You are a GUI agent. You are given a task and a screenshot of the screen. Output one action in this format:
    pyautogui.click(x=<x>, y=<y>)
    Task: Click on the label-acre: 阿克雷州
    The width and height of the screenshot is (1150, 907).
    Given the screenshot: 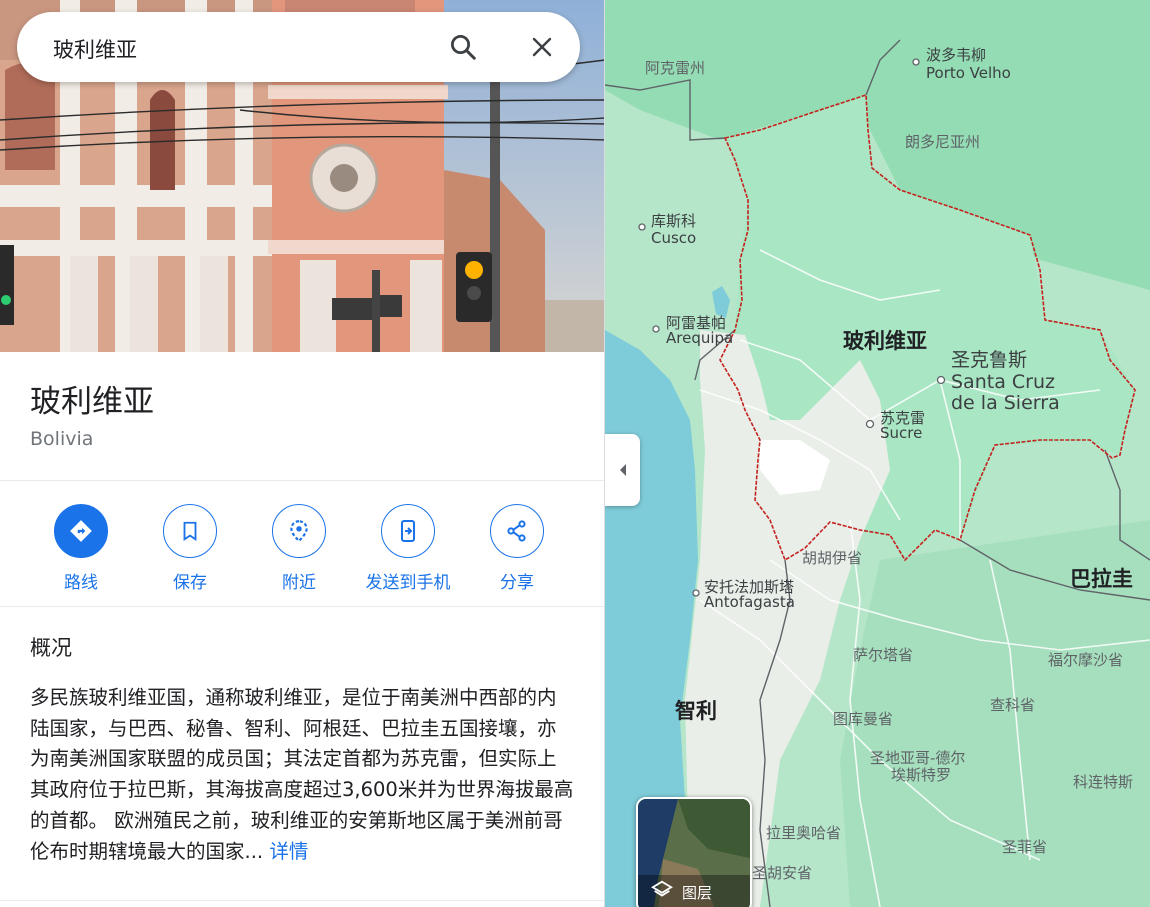 What is the action you would take?
    pyautogui.click(x=675, y=68)
    